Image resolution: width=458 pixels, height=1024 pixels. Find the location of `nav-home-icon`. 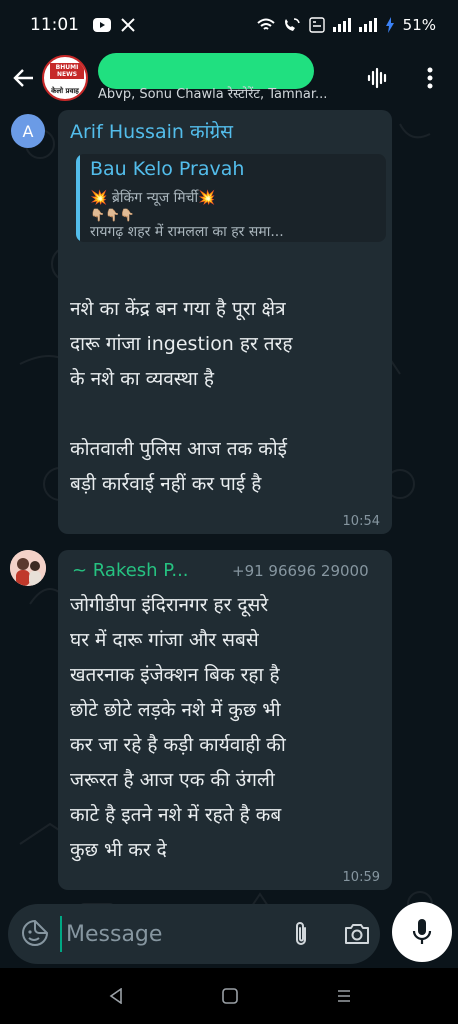

nav-home-icon is located at coordinates (230, 996).